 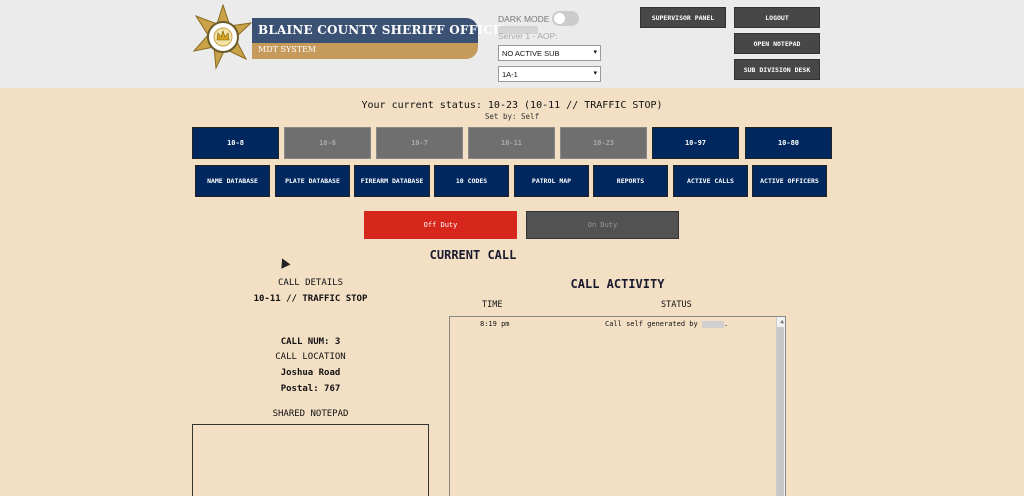 I want to click on activity-status-header: STATUS, so click(x=676, y=305).